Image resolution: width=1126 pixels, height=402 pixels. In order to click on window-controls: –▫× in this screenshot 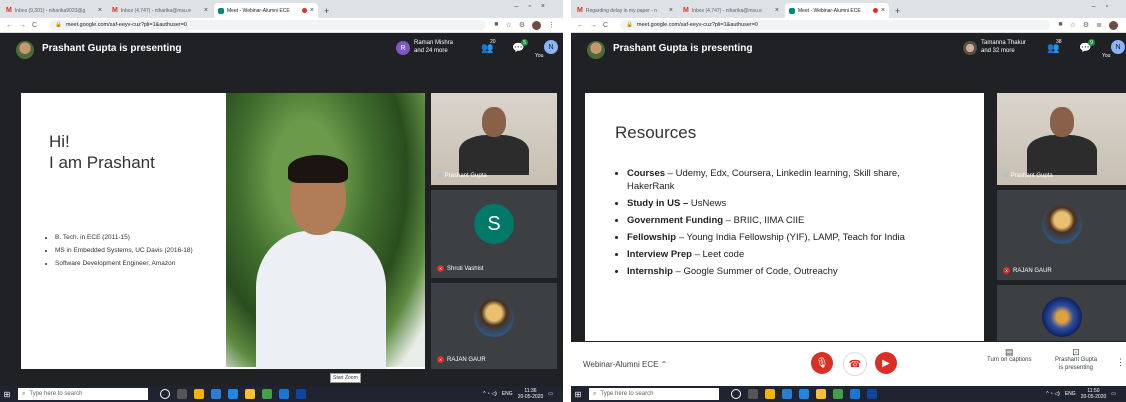, I will do `click(535, 6)`.